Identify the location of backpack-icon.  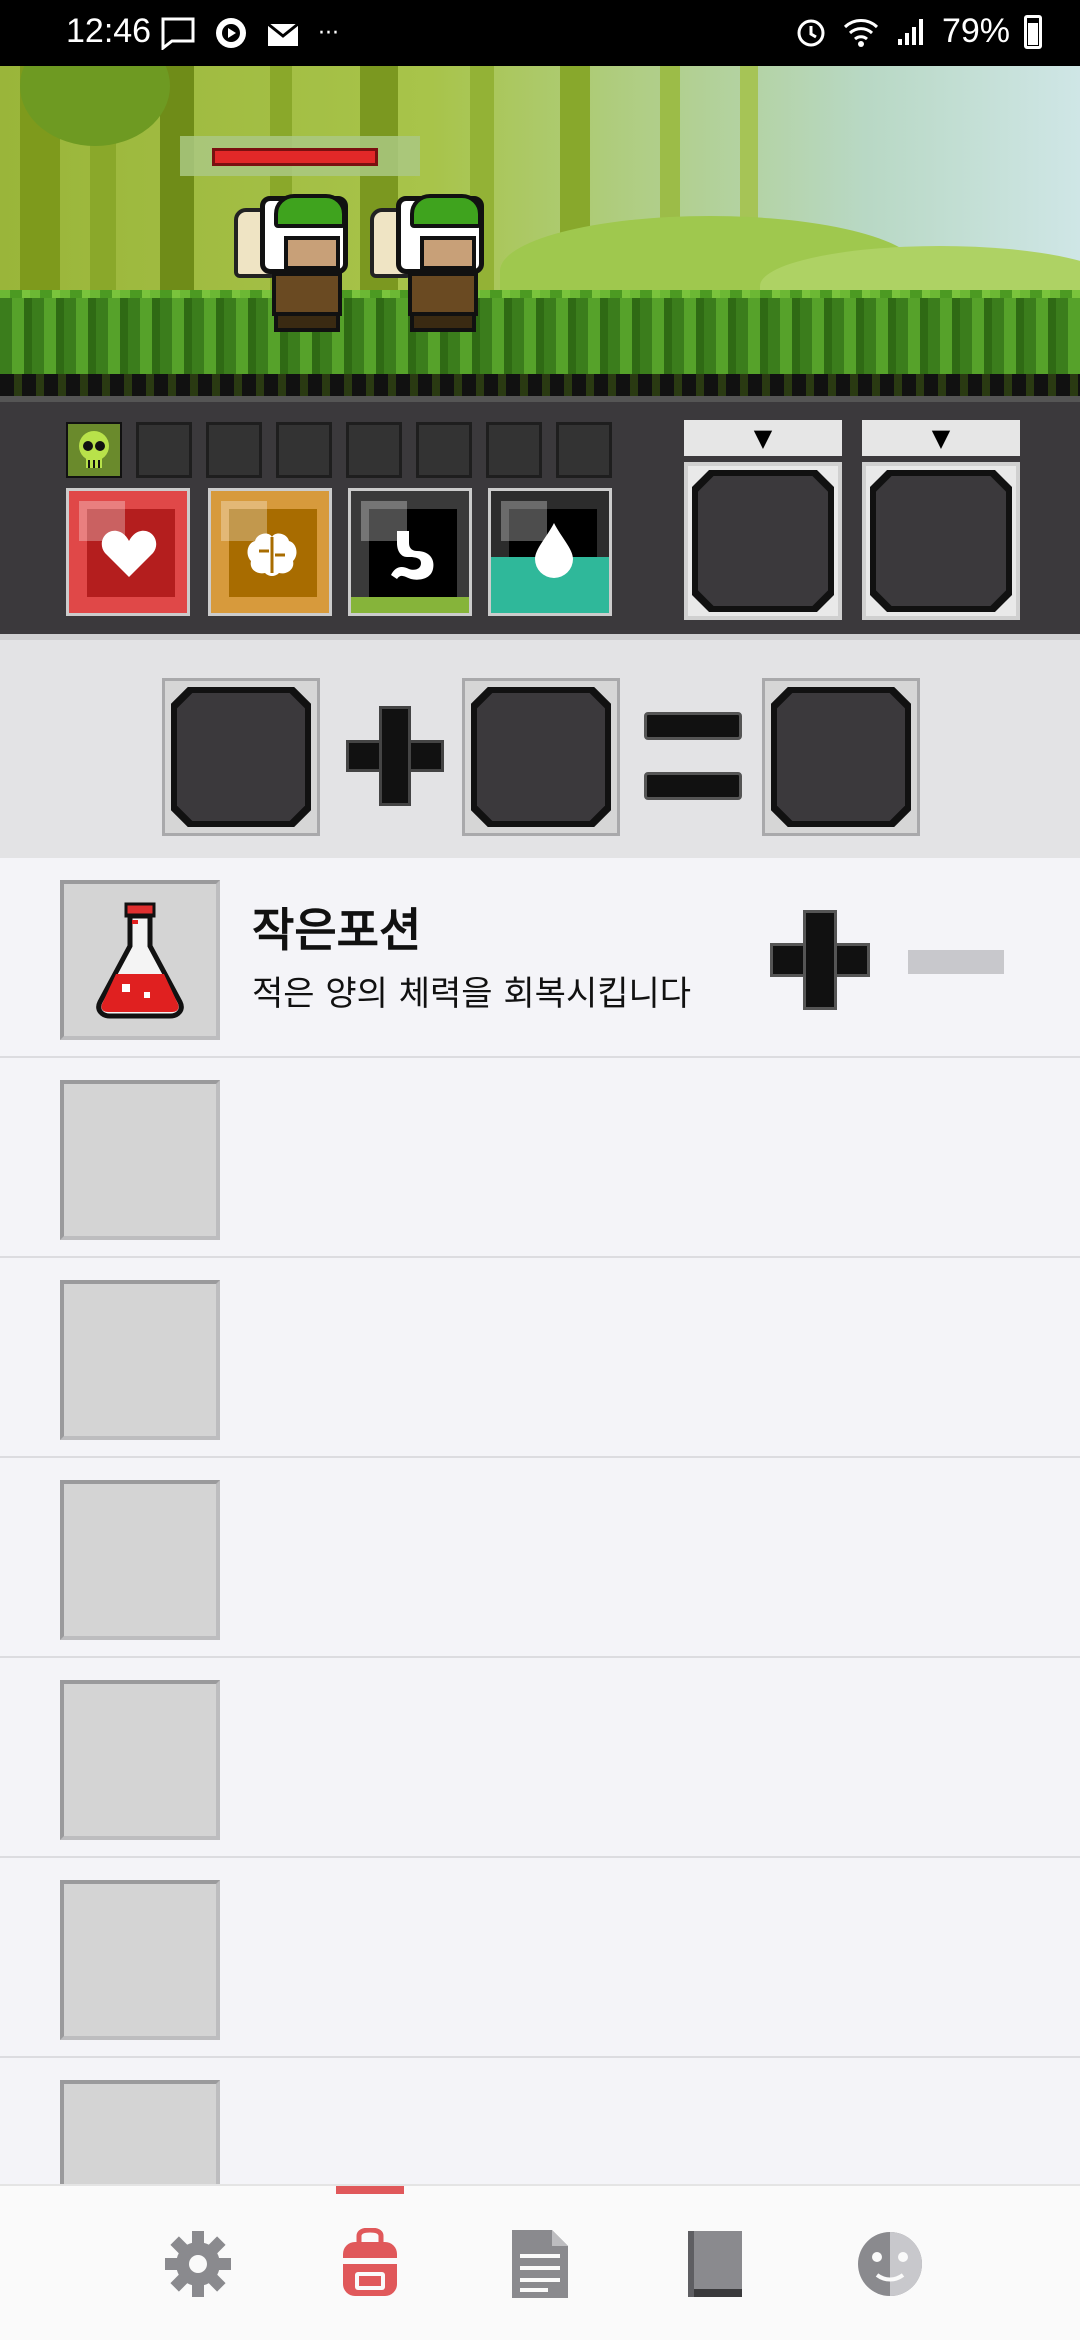
(370, 2262).